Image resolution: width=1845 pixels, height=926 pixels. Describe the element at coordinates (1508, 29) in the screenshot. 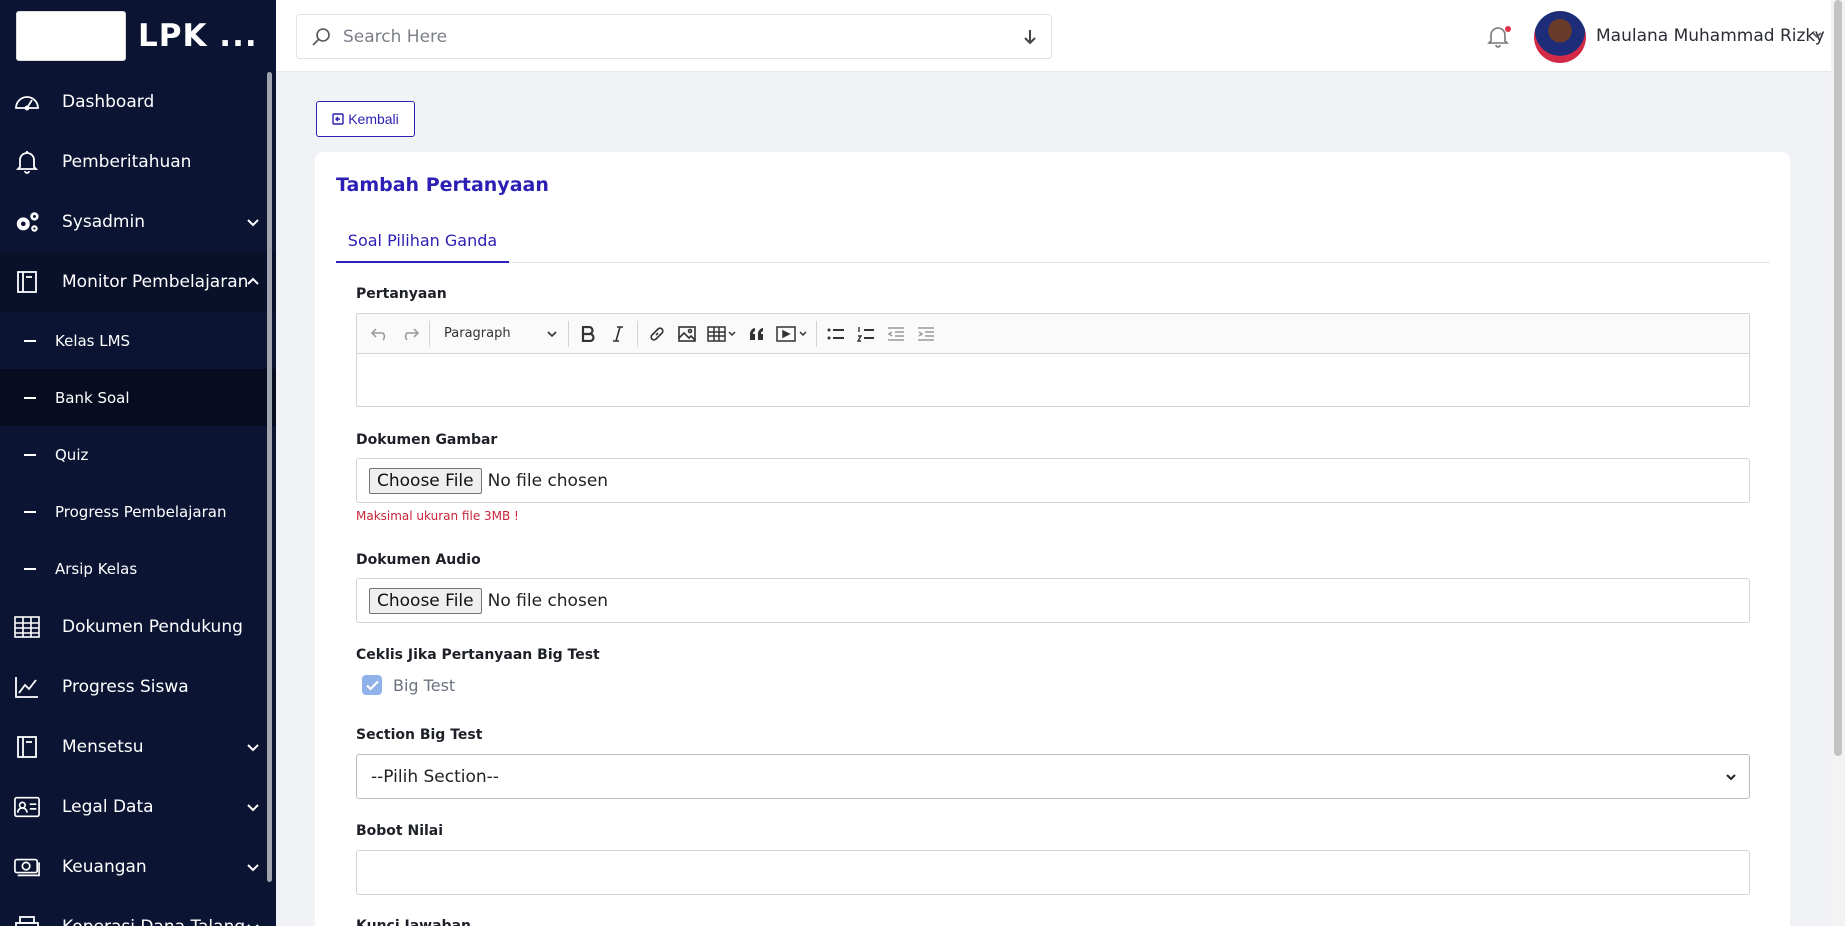

I see `notification-dot` at that location.